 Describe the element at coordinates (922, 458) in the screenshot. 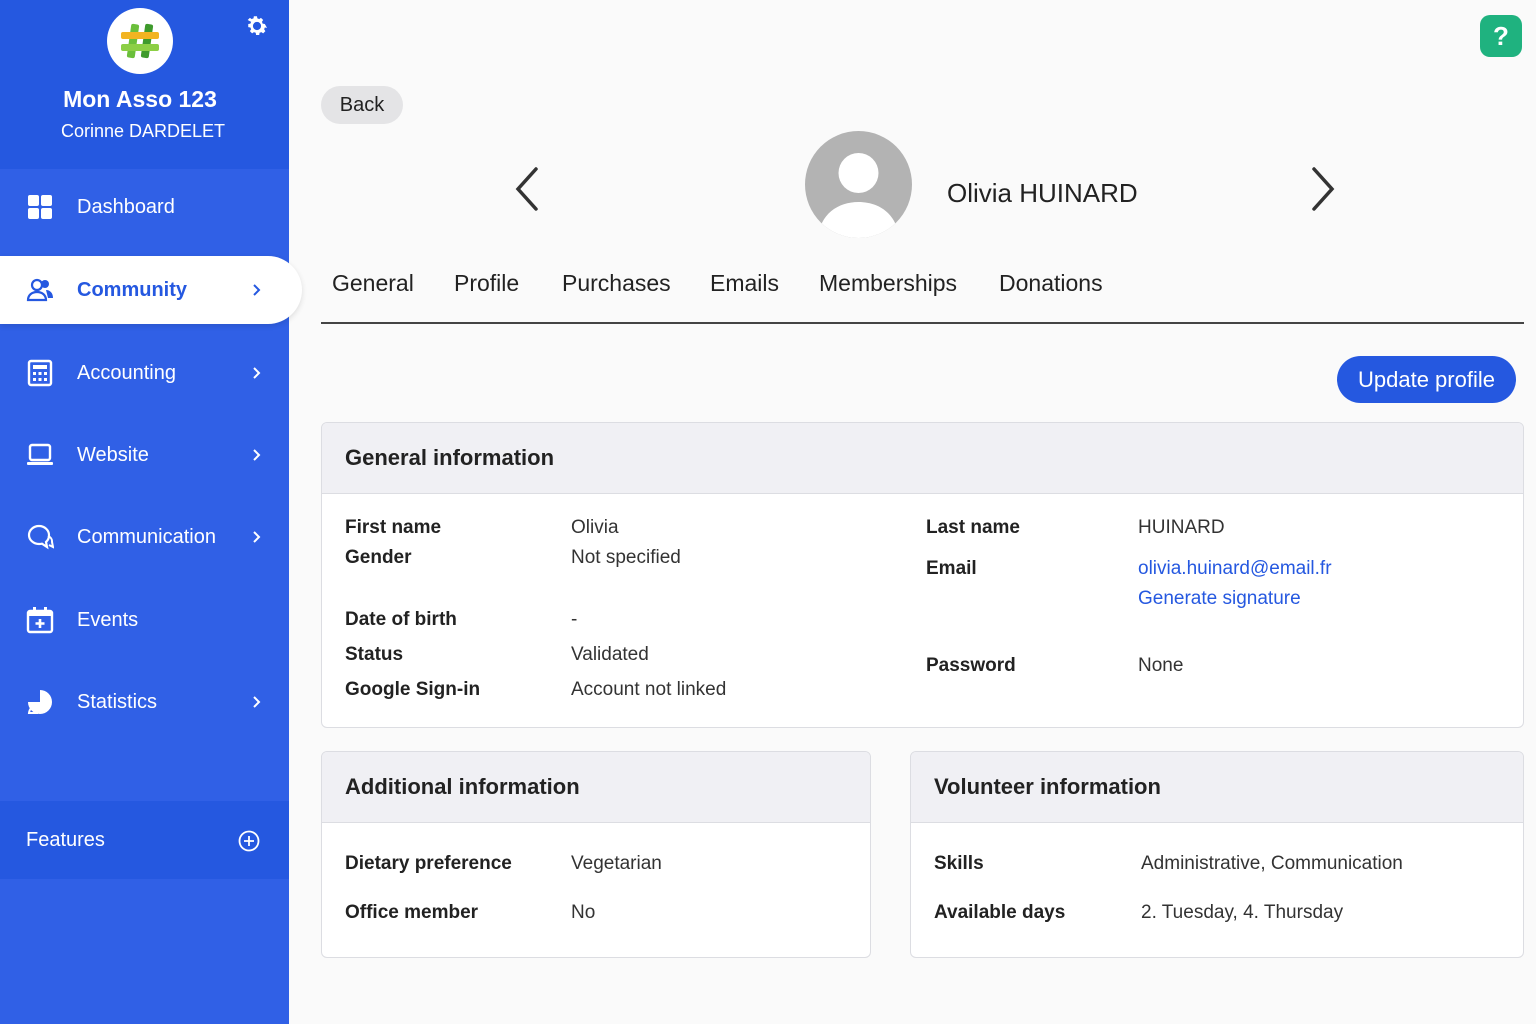

I see `card-header: General information` at that location.